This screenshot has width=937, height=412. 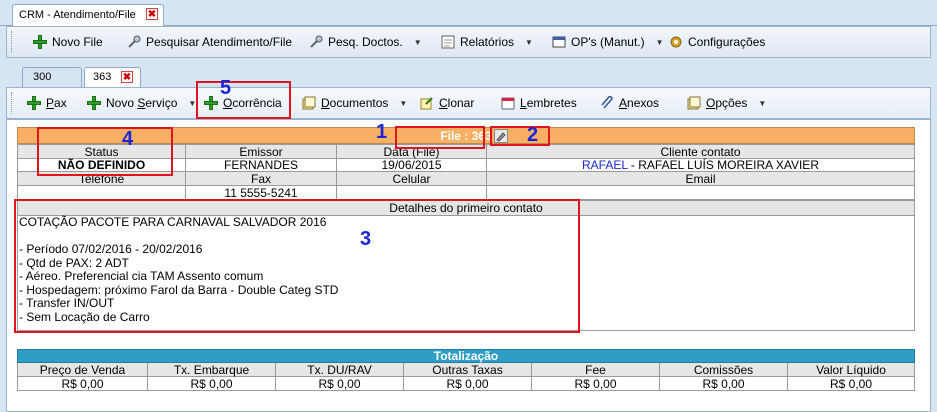 What do you see at coordinates (466, 356) in the screenshot?
I see `totalizacao-title: Totalização` at bounding box center [466, 356].